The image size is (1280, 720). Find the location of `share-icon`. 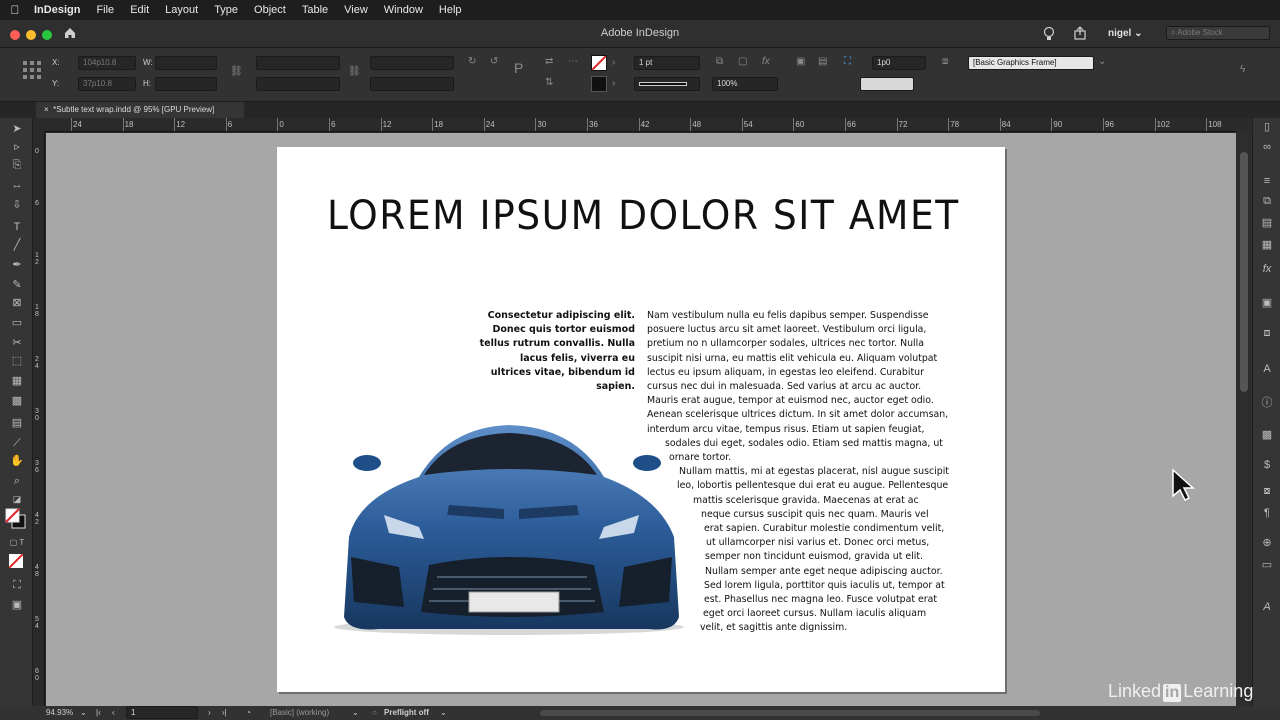

share-icon is located at coordinates (1080, 33).